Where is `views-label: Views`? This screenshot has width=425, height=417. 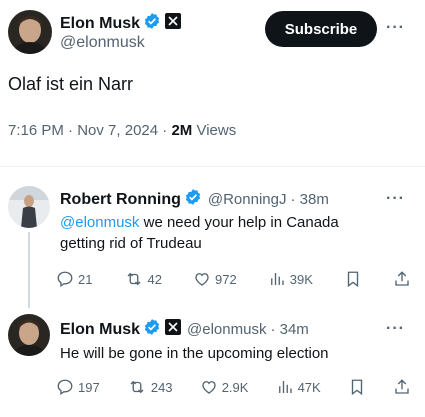 views-label: Views is located at coordinates (216, 130).